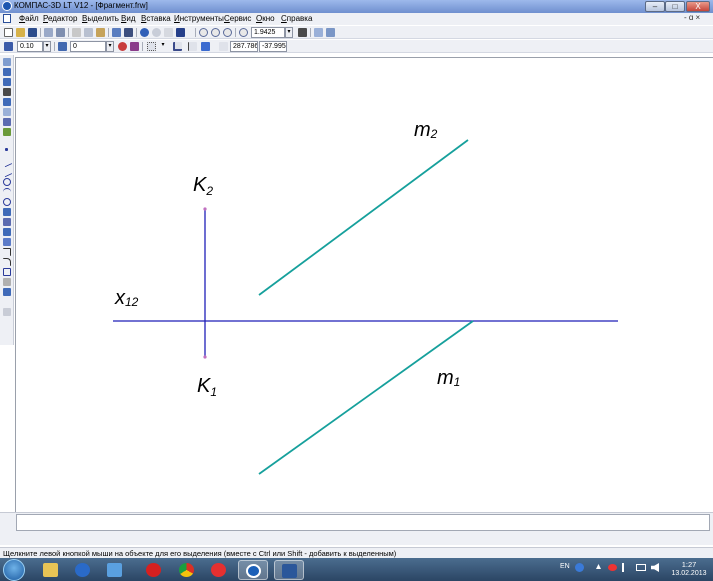 The image size is (713, 581). Describe the element at coordinates (655, 6) in the screenshot. I see `minimize-button: –` at that location.